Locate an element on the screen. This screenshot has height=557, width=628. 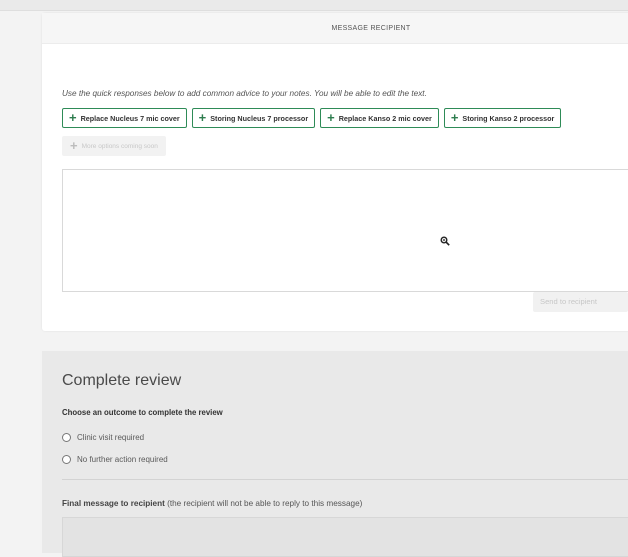
card-header-title: MESSAGE RECIPIENT is located at coordinates (371, 28).